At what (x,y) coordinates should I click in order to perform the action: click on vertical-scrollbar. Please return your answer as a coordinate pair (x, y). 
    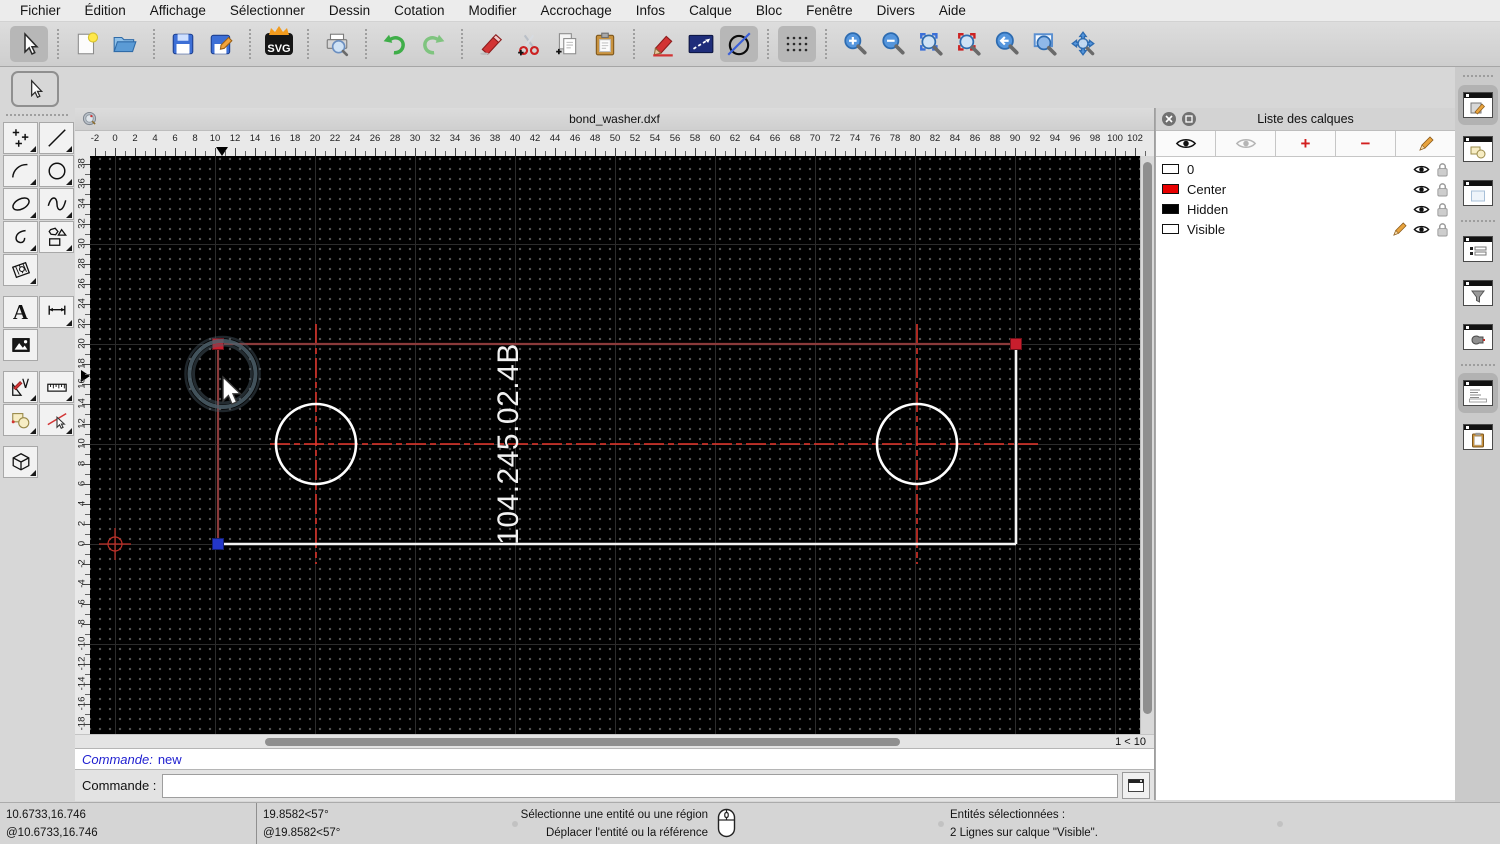
    Looking at the image, I should click on (1147, 445).